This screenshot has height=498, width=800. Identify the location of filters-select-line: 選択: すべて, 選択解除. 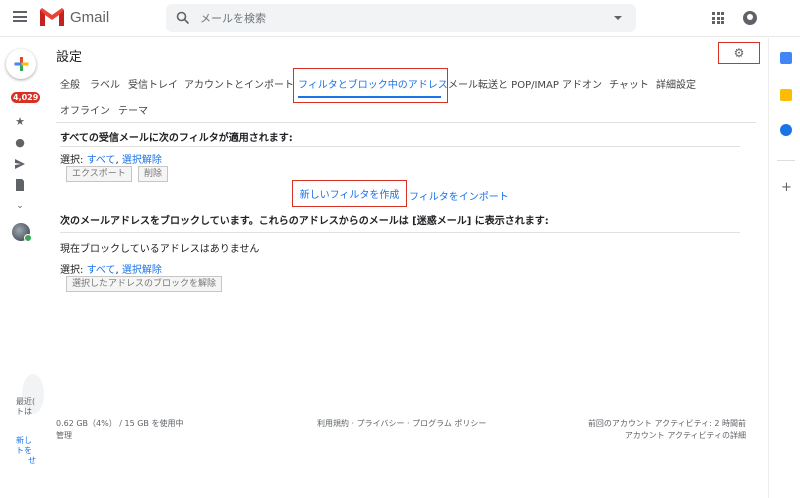
(111, 160).